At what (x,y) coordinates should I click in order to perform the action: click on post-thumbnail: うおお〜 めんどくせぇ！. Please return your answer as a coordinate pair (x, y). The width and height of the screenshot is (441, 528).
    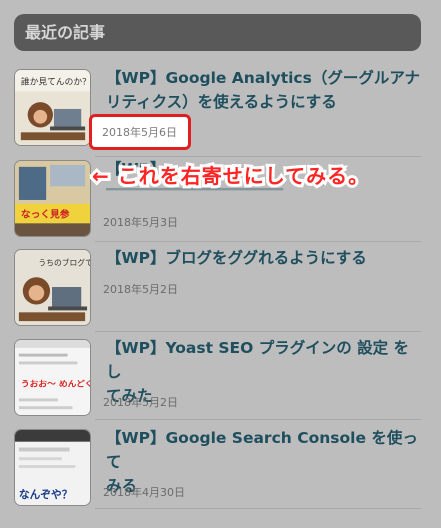
    Looking at the image, I should click on (52, 377).